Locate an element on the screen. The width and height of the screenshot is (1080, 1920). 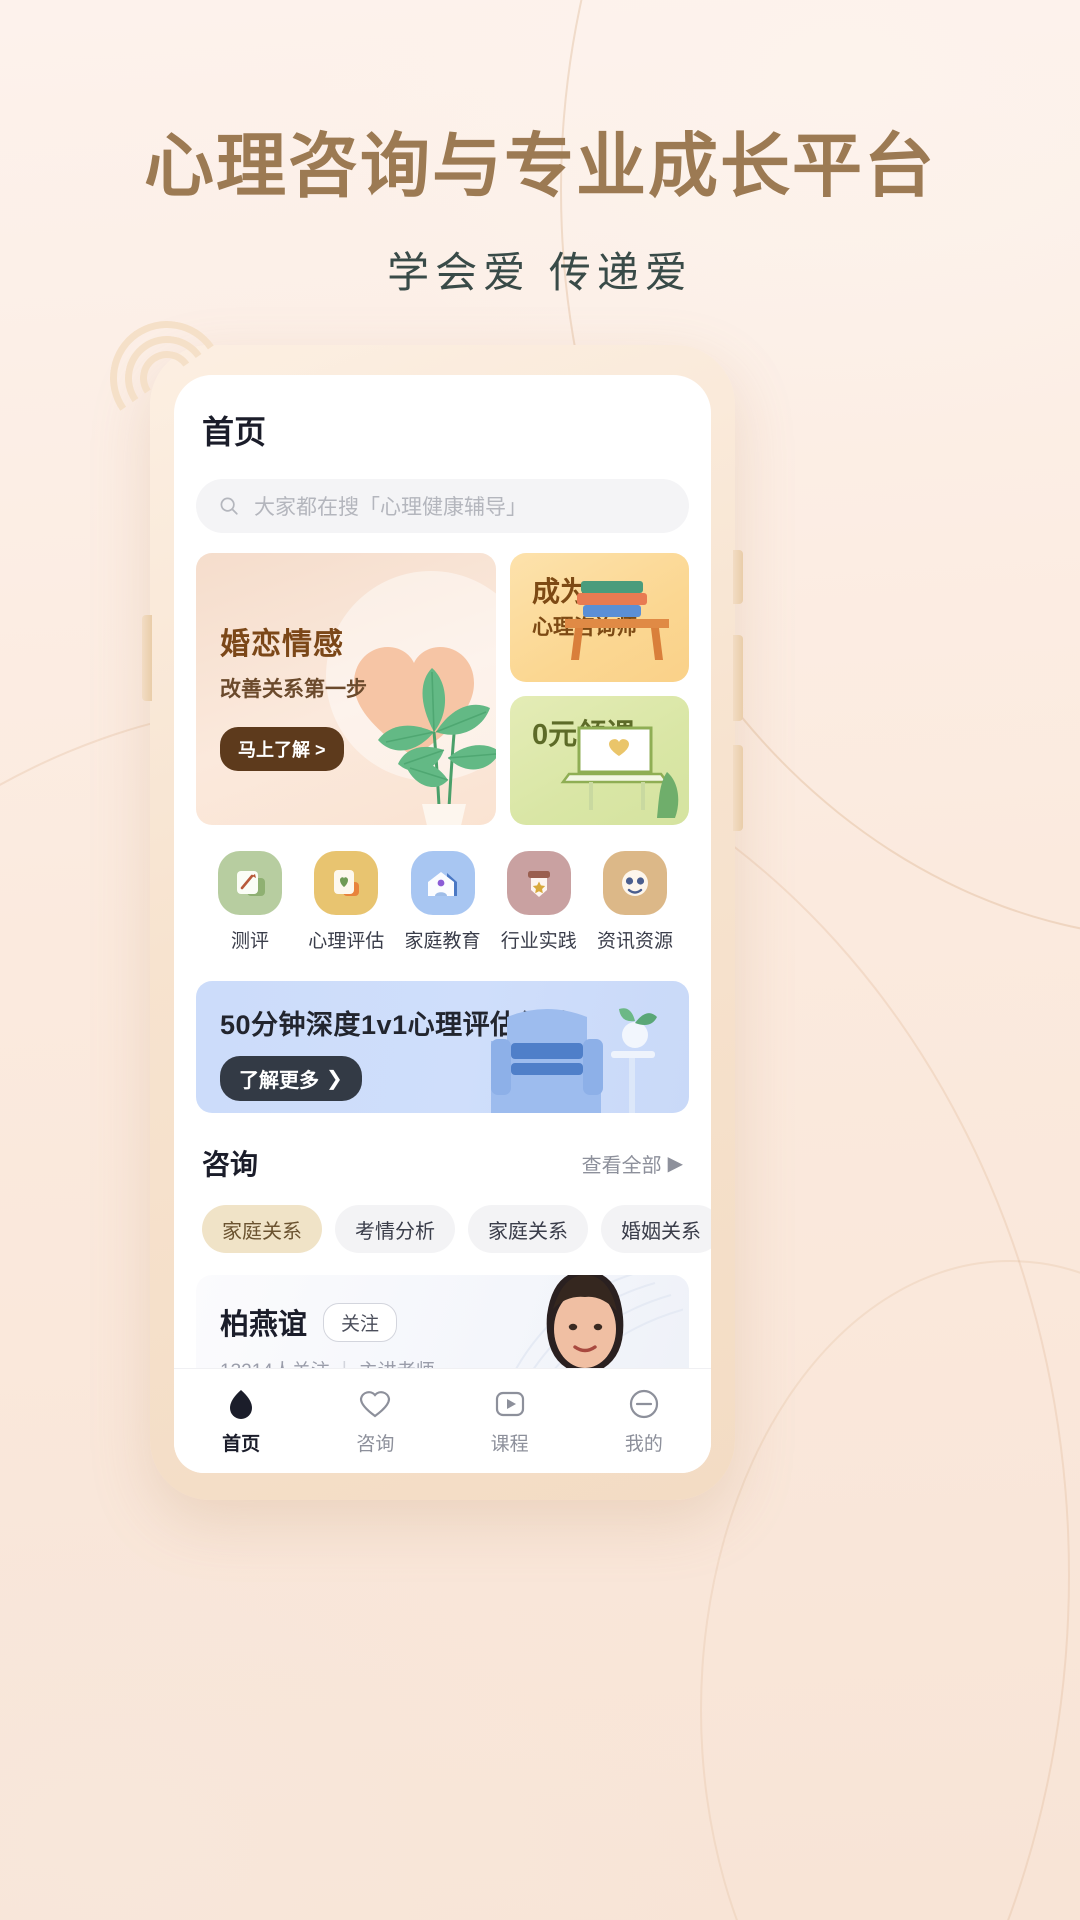
banner-become-counselor: 成为 心理咨询师 is located at coordinates (599, 617).